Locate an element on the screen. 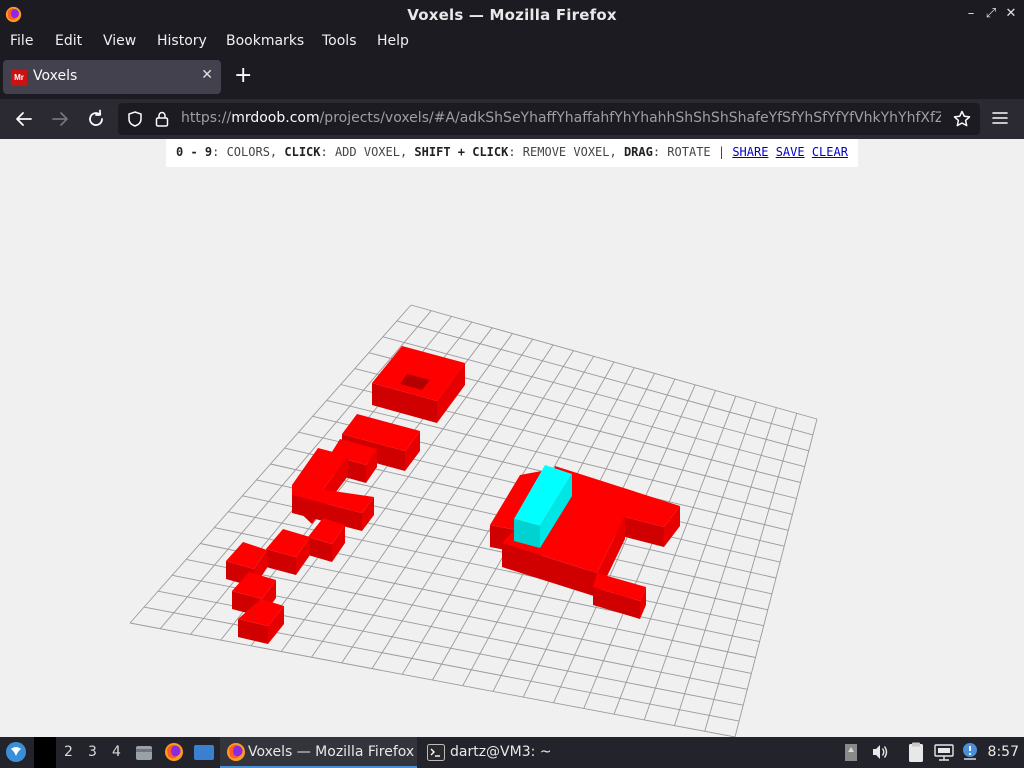  share-link: SHARE is located at coordinates (750, 152).